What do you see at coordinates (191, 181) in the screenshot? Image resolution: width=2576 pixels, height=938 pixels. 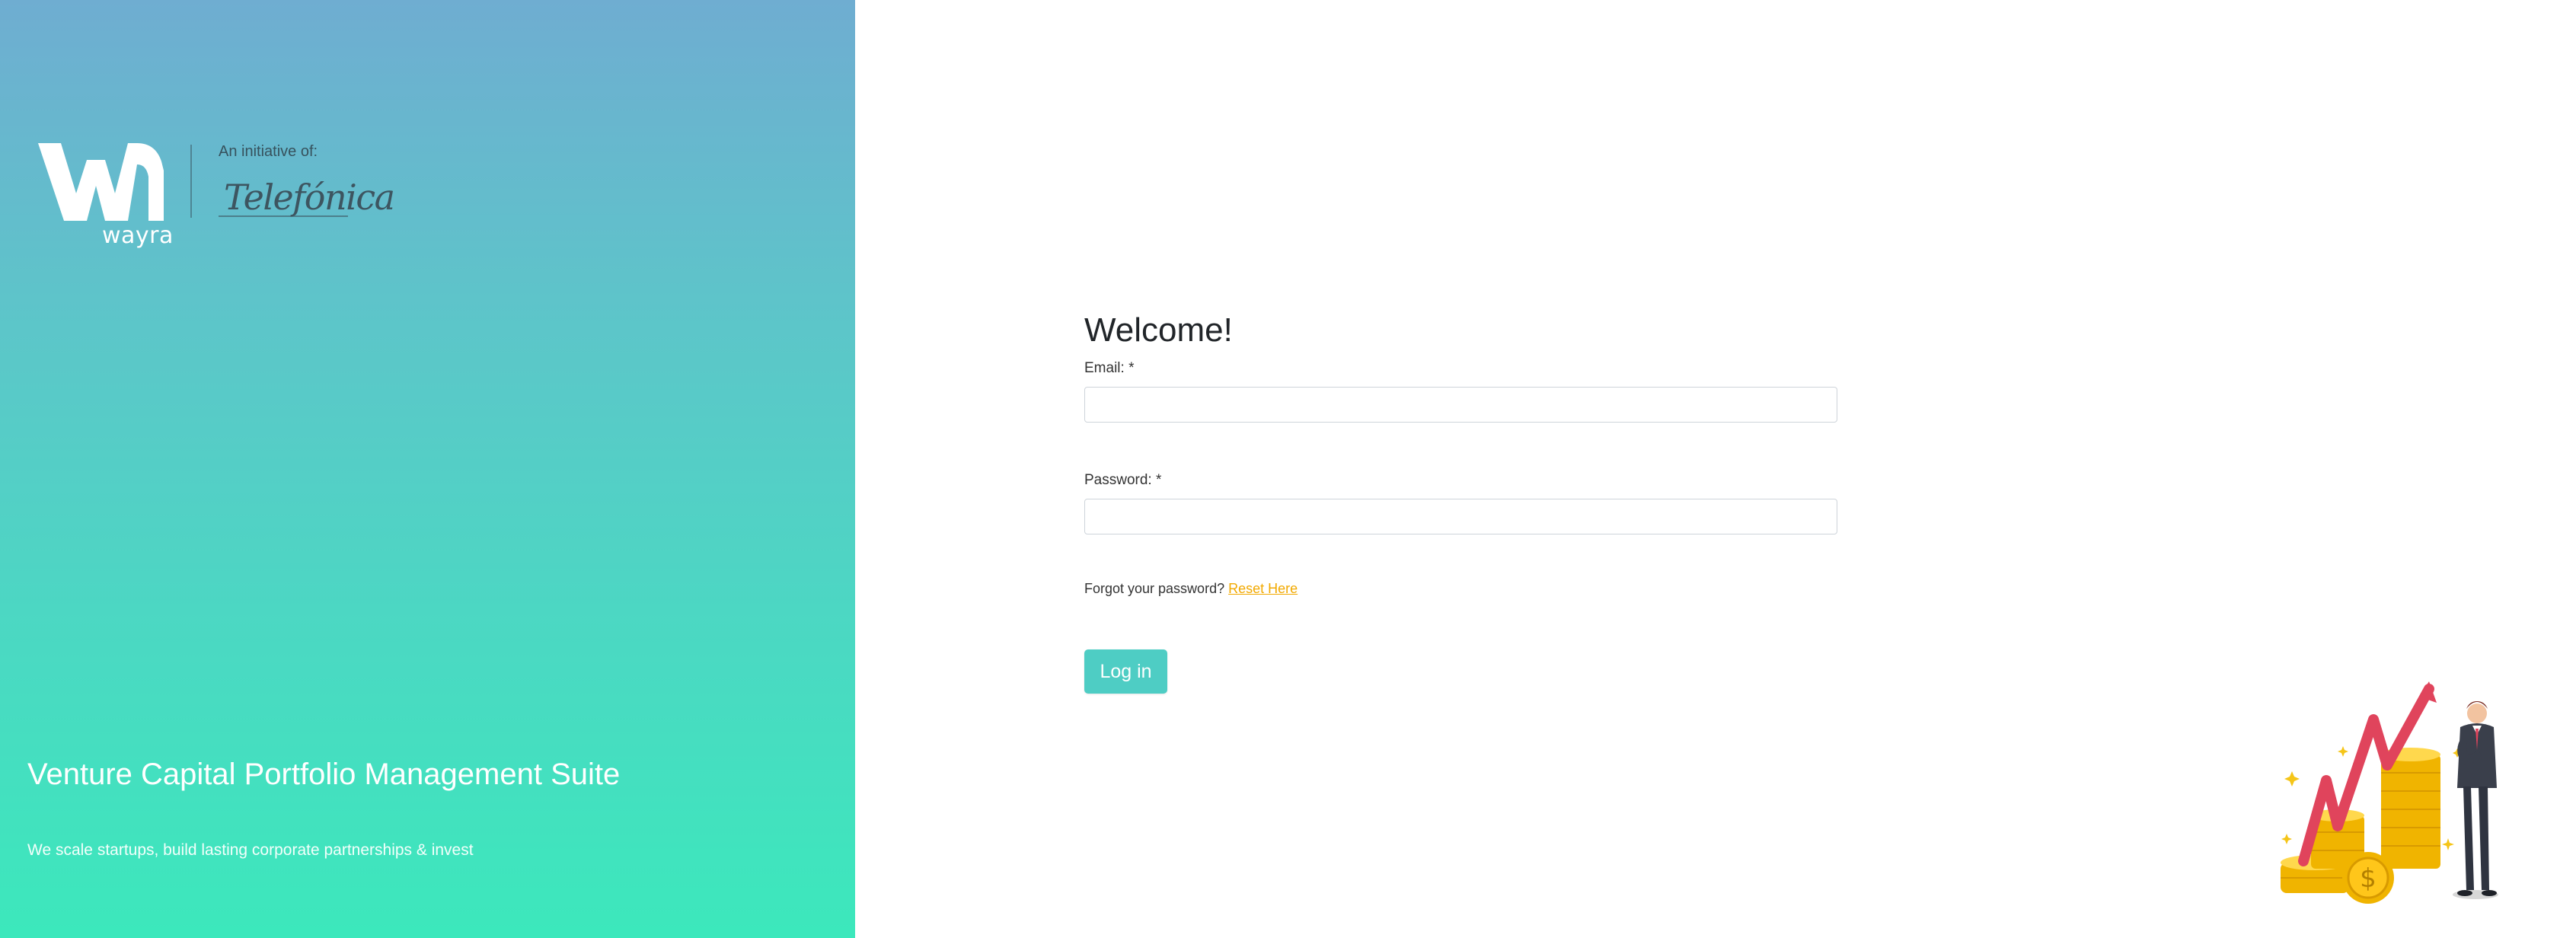 I see `logo-divider` at bounding box center [191, 181].